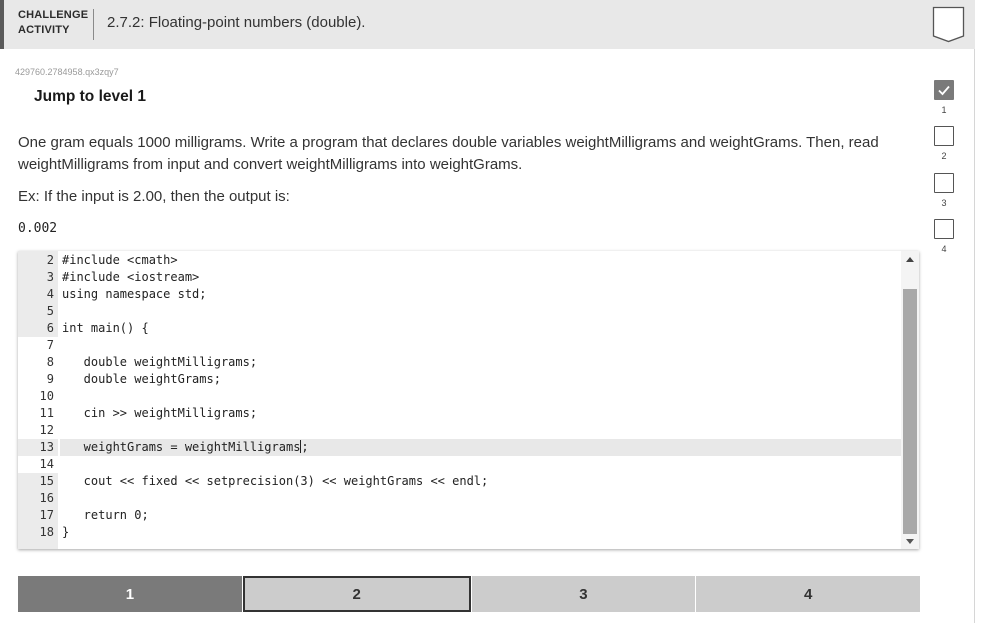 The image size is (997, 623). I want to click on editor-scrollbar, so click(910, 400).